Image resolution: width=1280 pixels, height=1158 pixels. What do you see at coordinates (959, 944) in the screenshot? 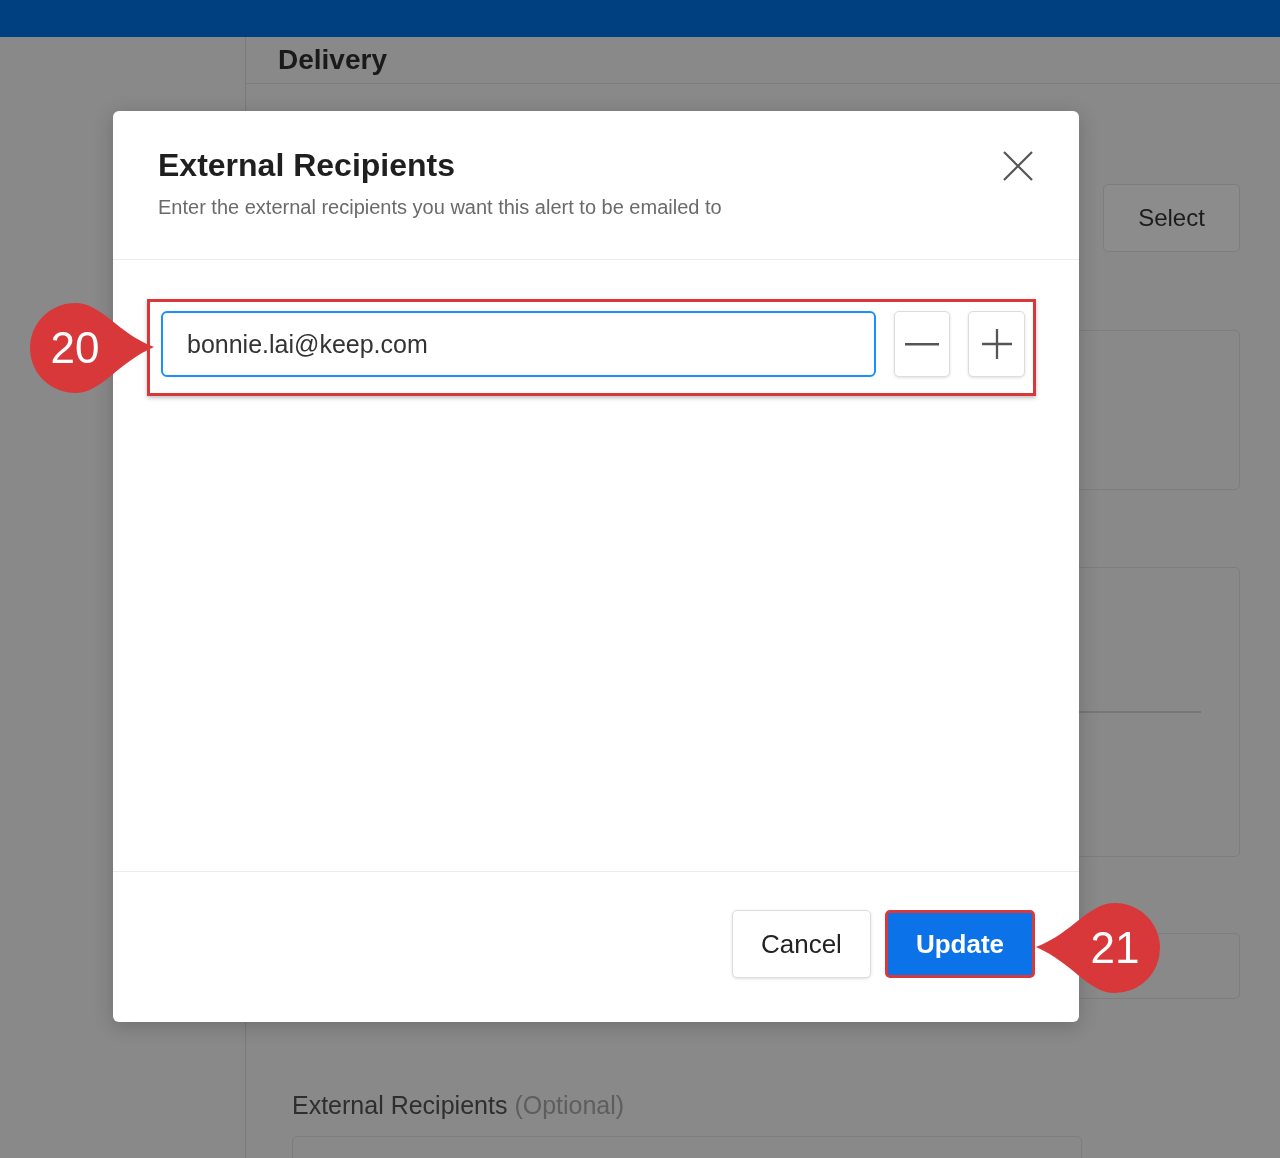
I see `update-button: Update` at bounding box center [959, 944].